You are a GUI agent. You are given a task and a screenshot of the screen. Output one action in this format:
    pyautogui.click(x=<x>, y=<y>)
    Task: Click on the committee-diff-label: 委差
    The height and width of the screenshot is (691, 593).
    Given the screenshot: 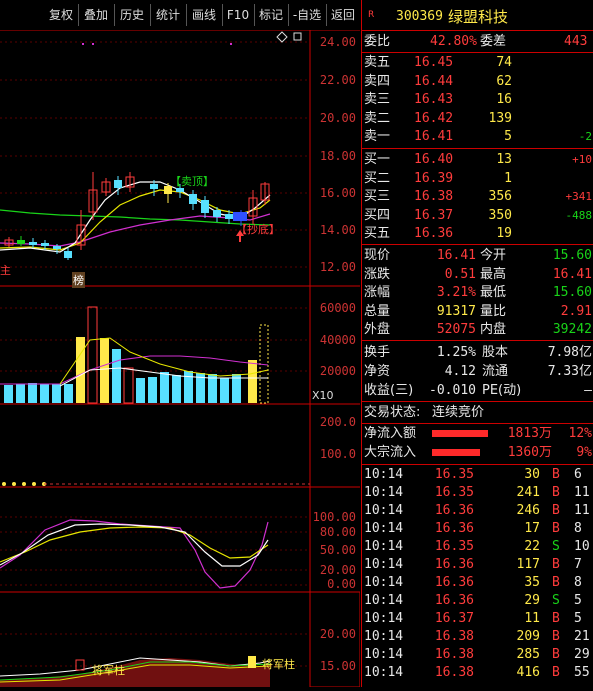 What is the action you would take?
    pyautogui.click(x=493, y=41)
    